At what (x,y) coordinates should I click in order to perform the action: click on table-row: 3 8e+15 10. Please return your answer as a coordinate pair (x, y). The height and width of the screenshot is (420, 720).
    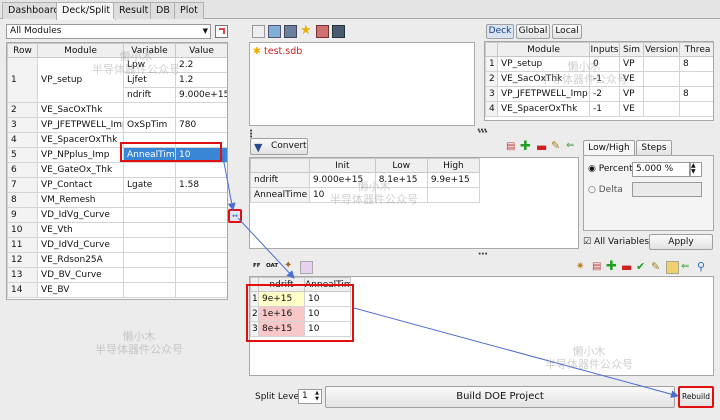
    Looking at the image, I should click on (300, 329).